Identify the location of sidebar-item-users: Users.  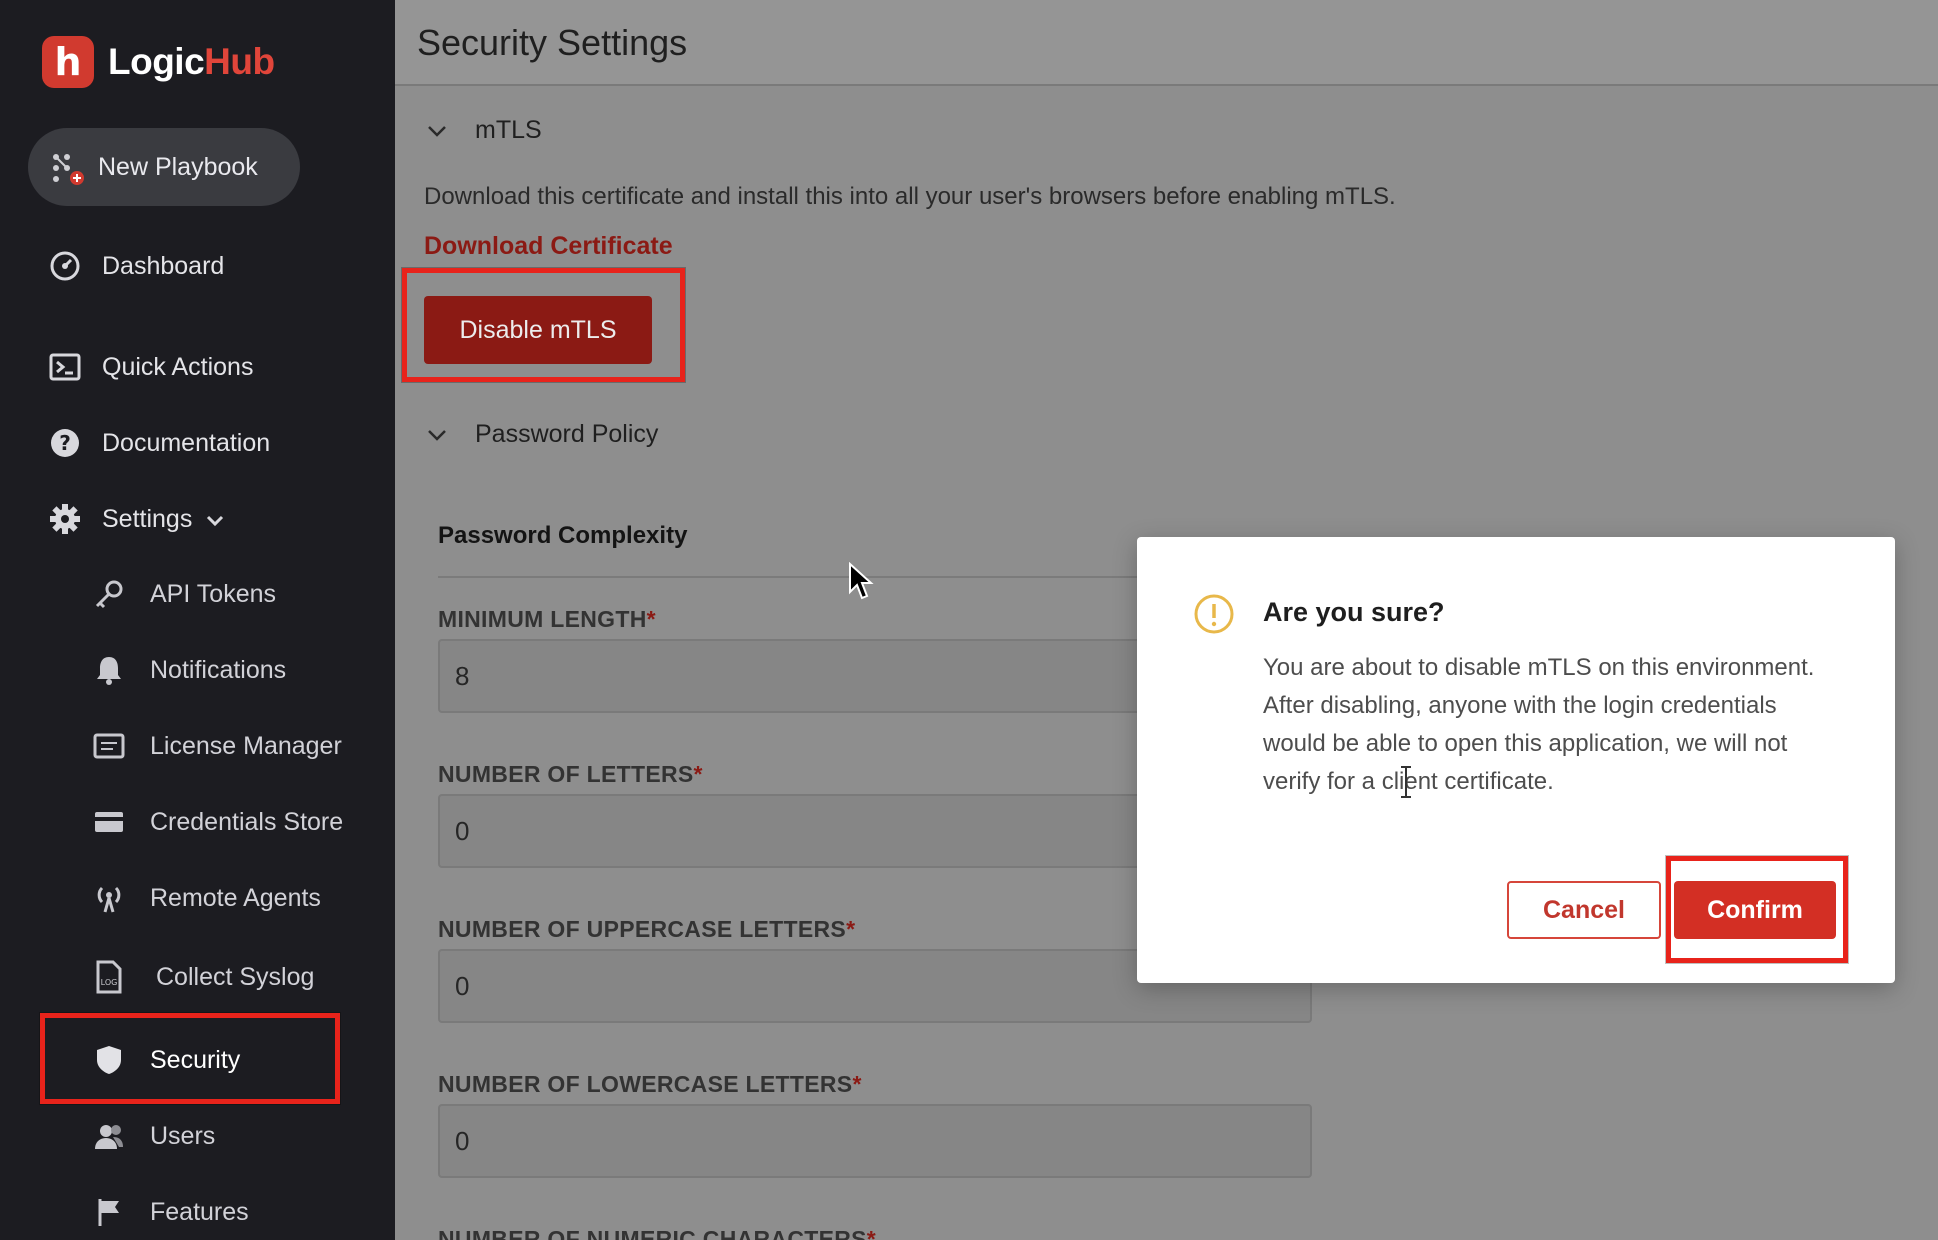
(153, 1136).